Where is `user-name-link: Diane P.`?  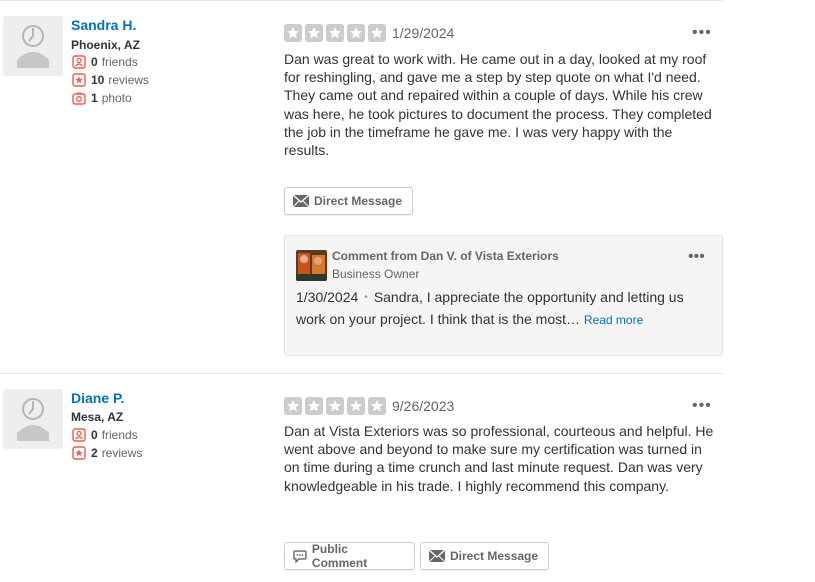 user-name-link: Diane P. is located at coordinates (97, 398).